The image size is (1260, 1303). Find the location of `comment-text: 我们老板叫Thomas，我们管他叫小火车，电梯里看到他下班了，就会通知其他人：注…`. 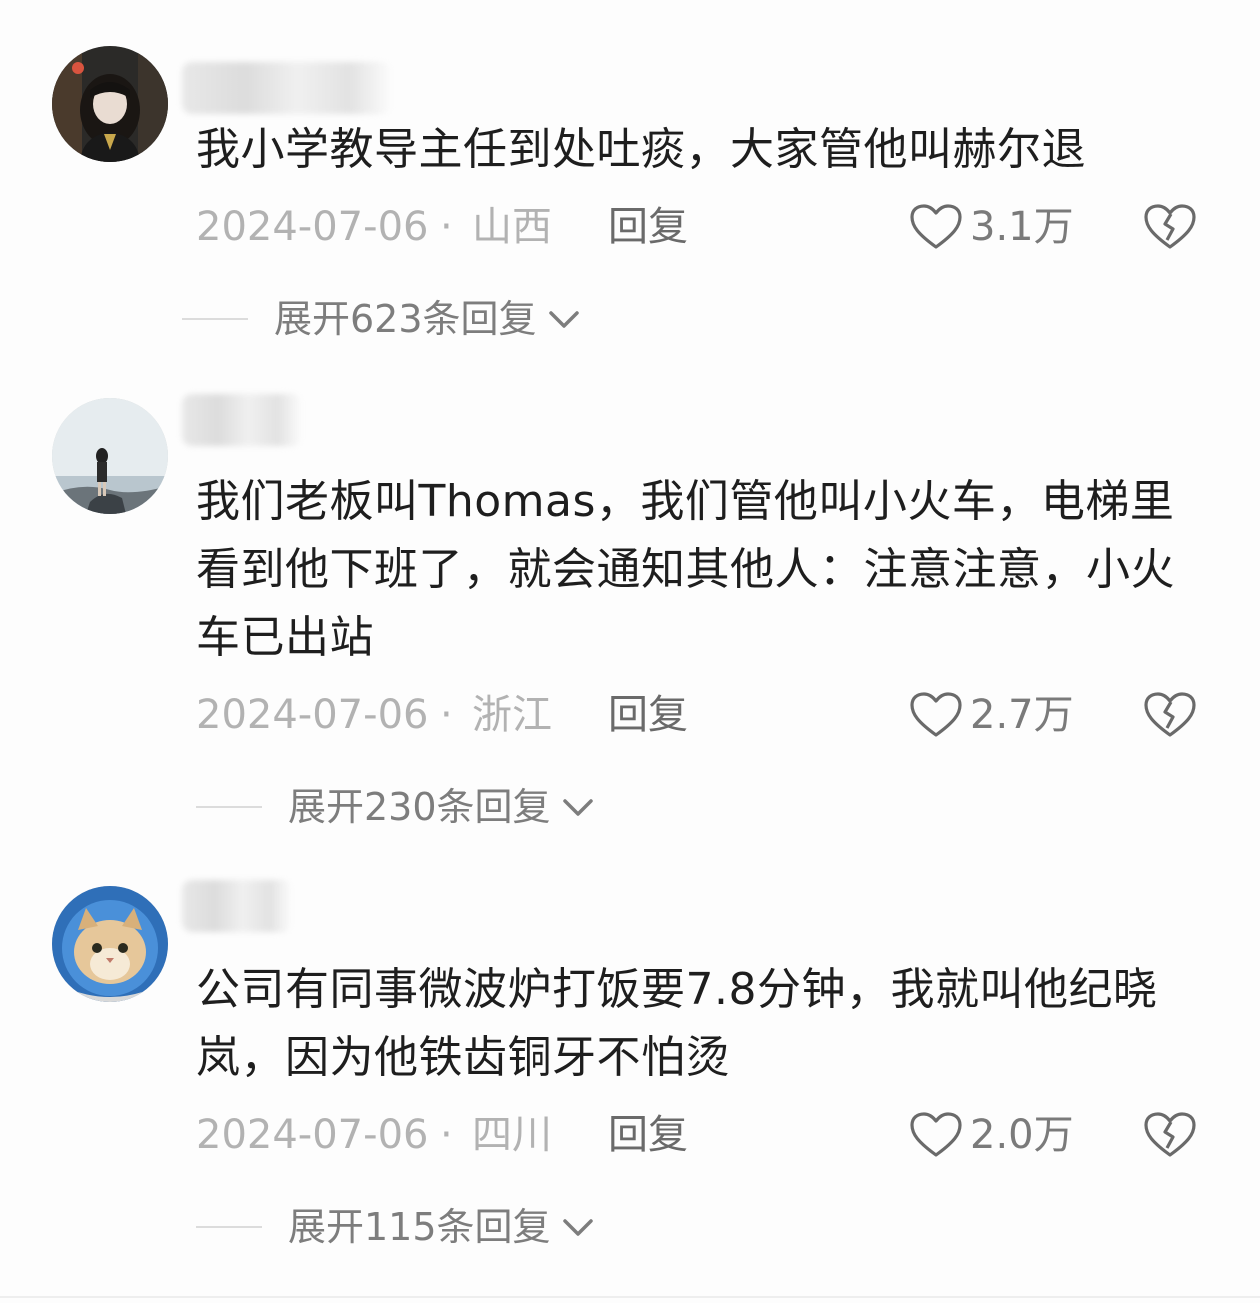

comment-text: 我们老板叫Thomas，我们管他叫小火车，电梯里看到他下班了，就会通知其他人：注… is located at coordinates (685, 569).